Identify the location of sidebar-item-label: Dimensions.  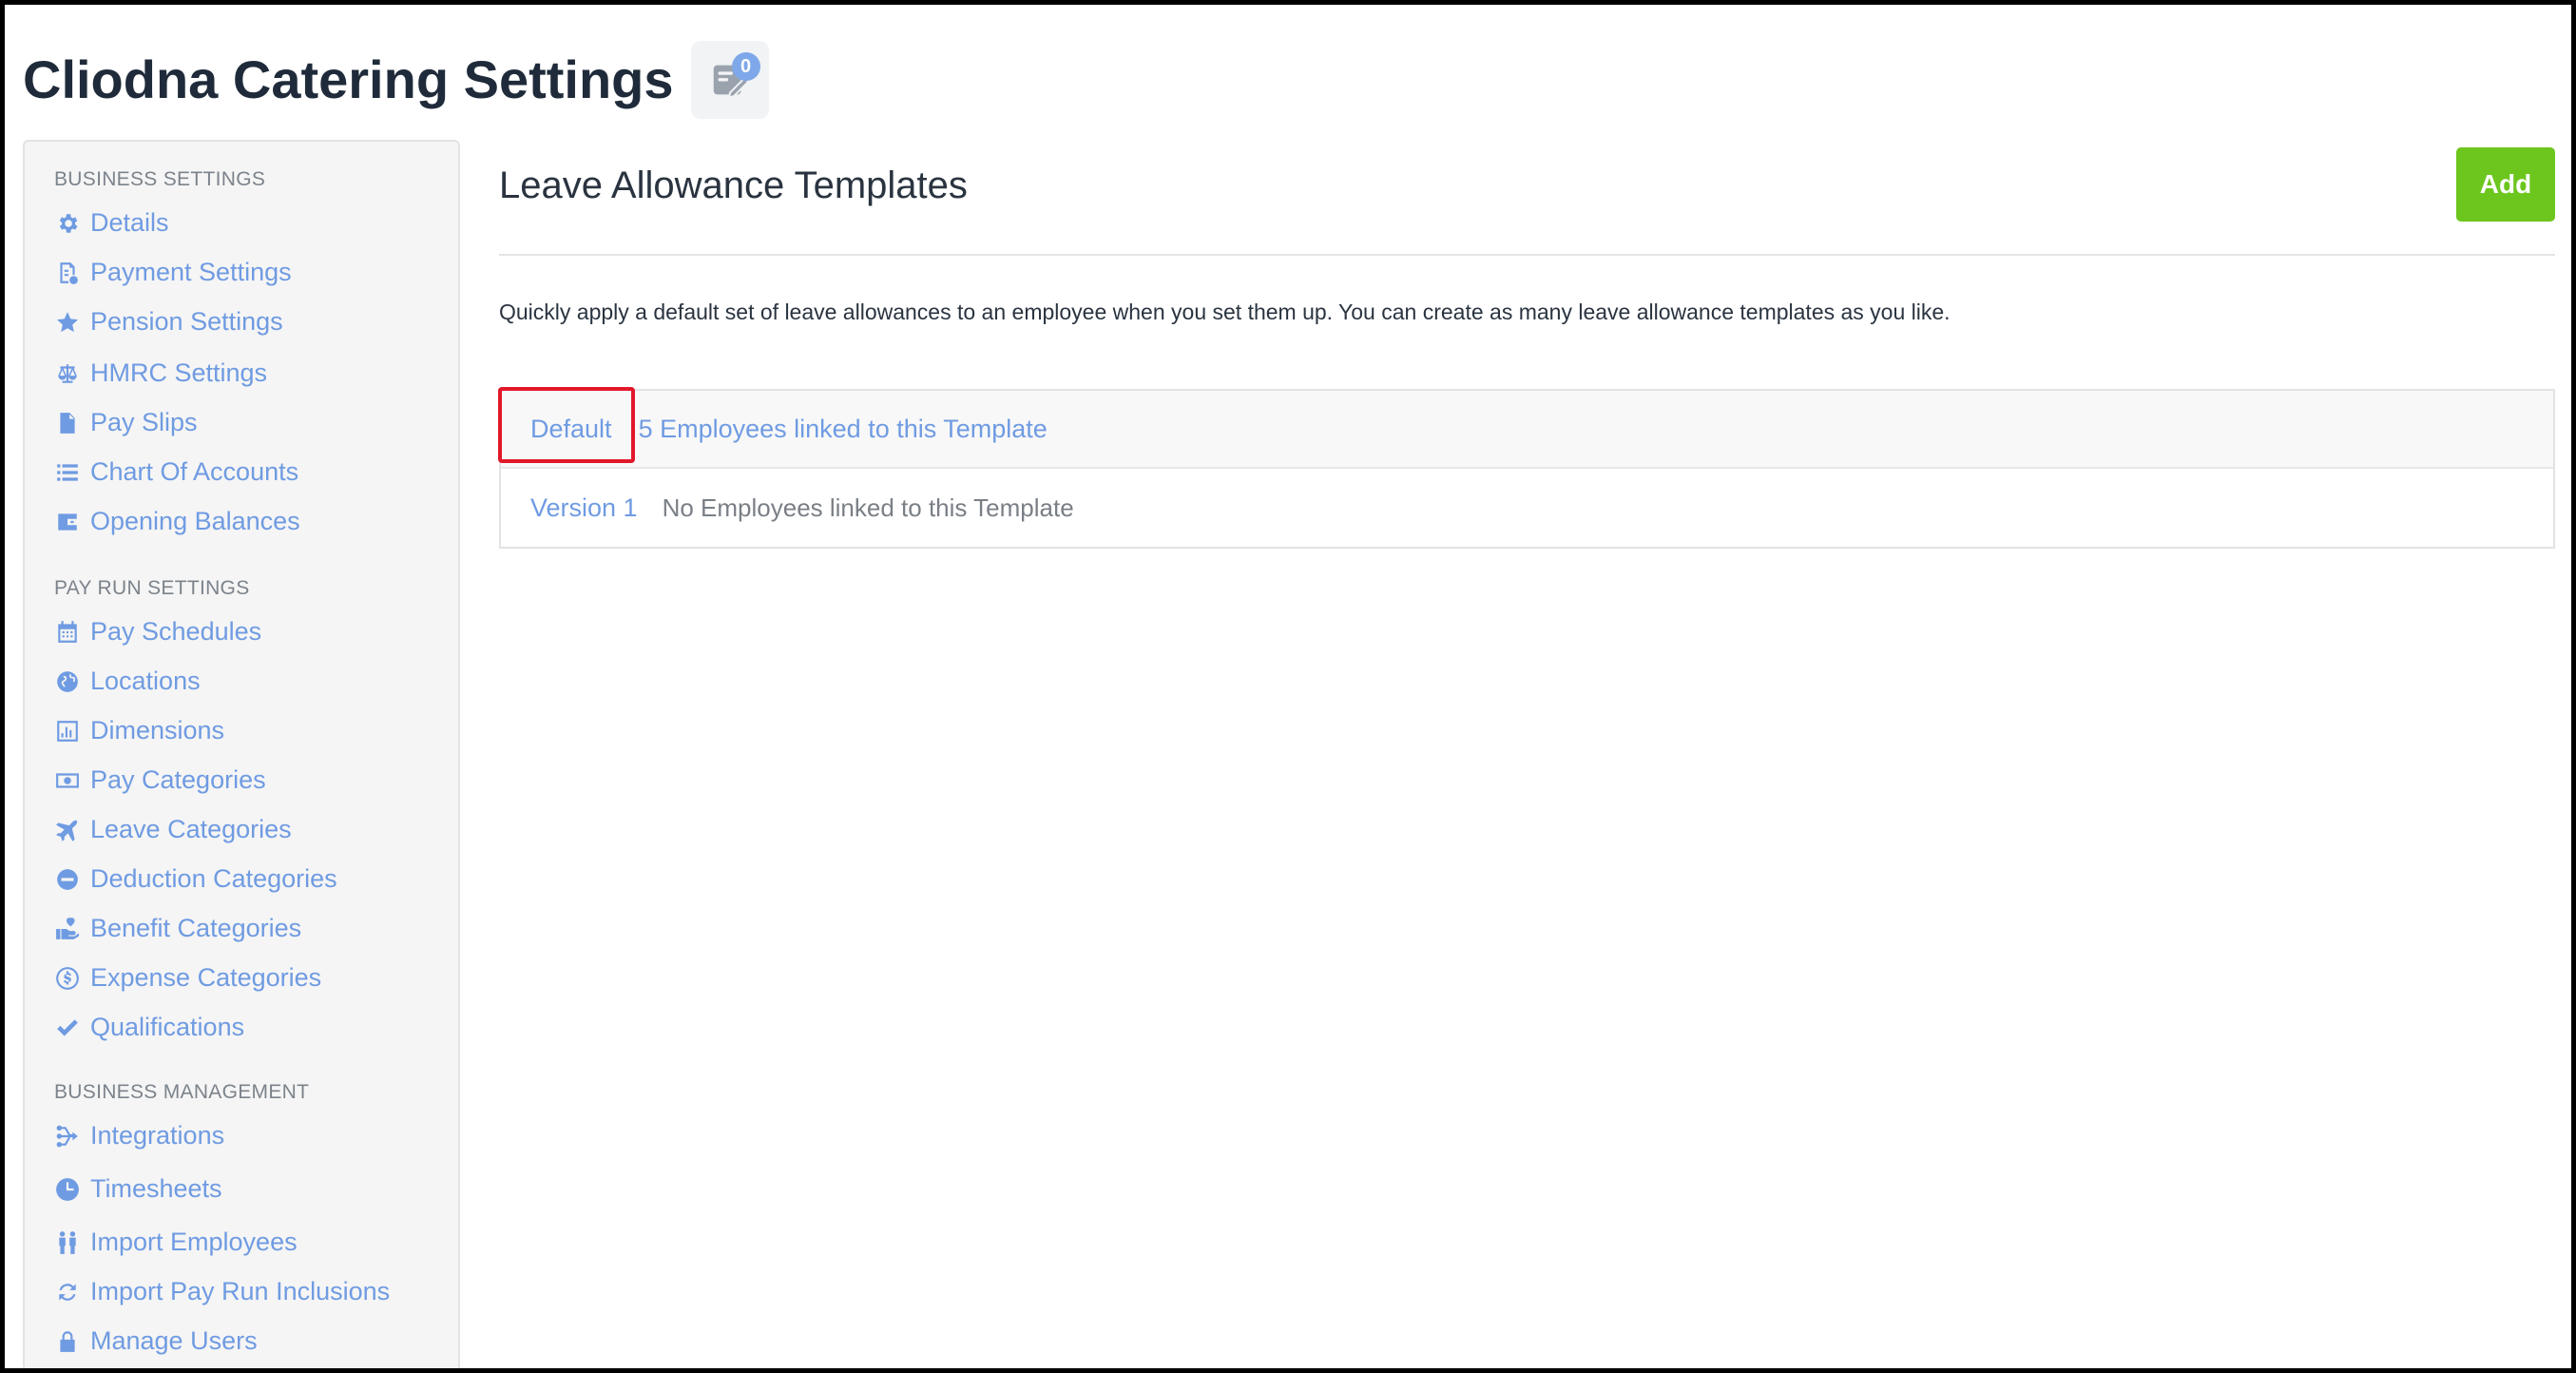
(158, 730).